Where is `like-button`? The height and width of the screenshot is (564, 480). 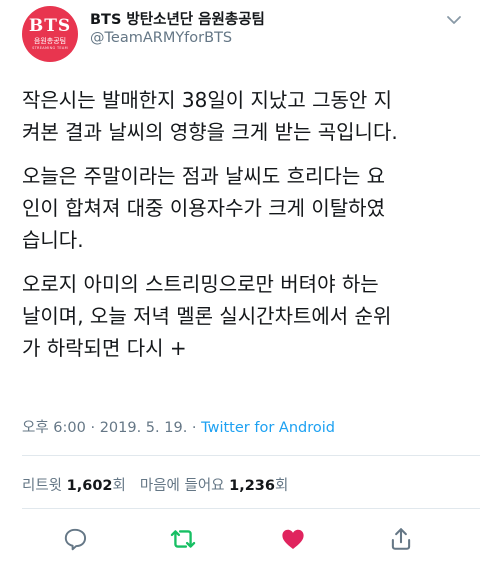 like-button is located at coordinates (293, 539).